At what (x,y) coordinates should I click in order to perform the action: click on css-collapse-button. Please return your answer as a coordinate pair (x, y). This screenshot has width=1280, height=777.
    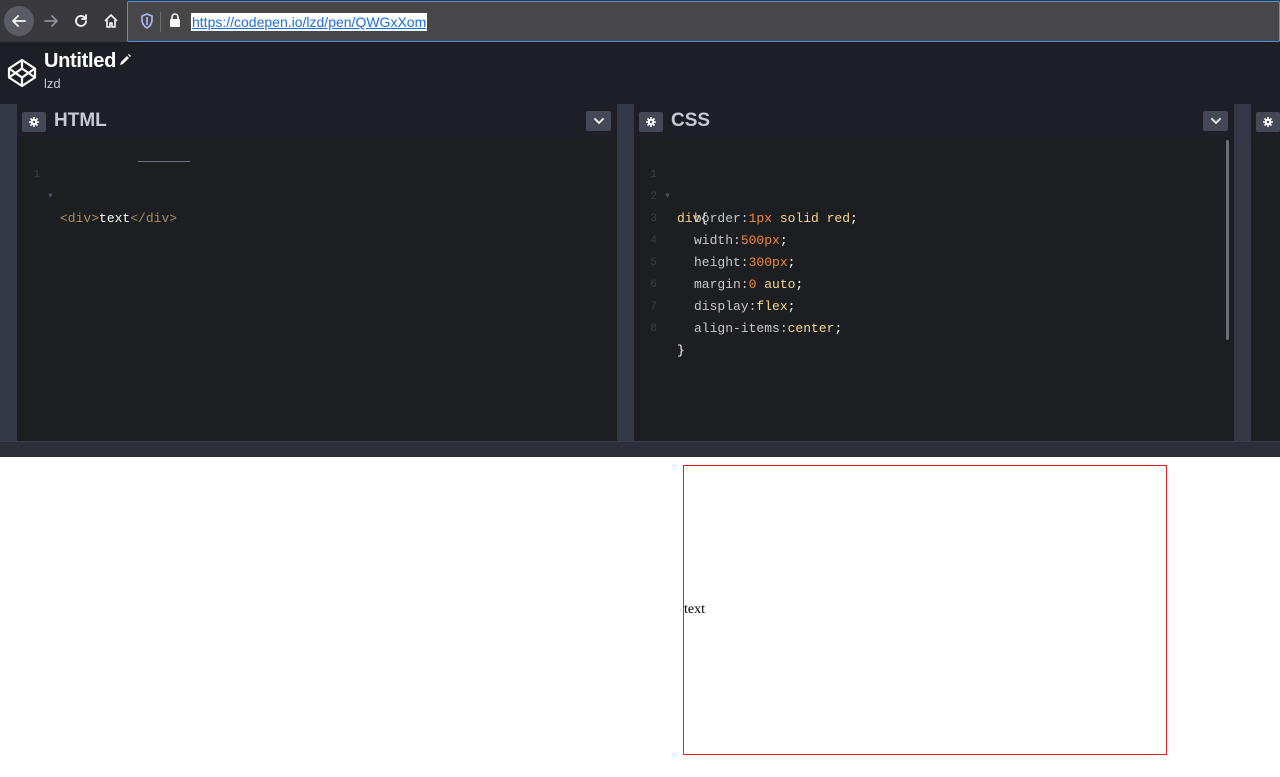
    Looking at the image, I should click on (1215, 121).